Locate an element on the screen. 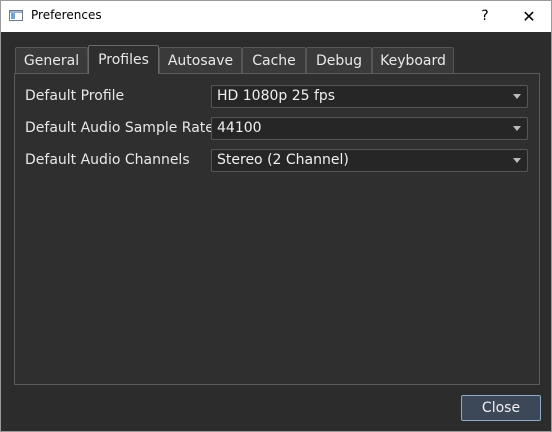 This screenshot has height=432, width=552. tab-keyboard: Keyboard is located at coordinates (413, 60).